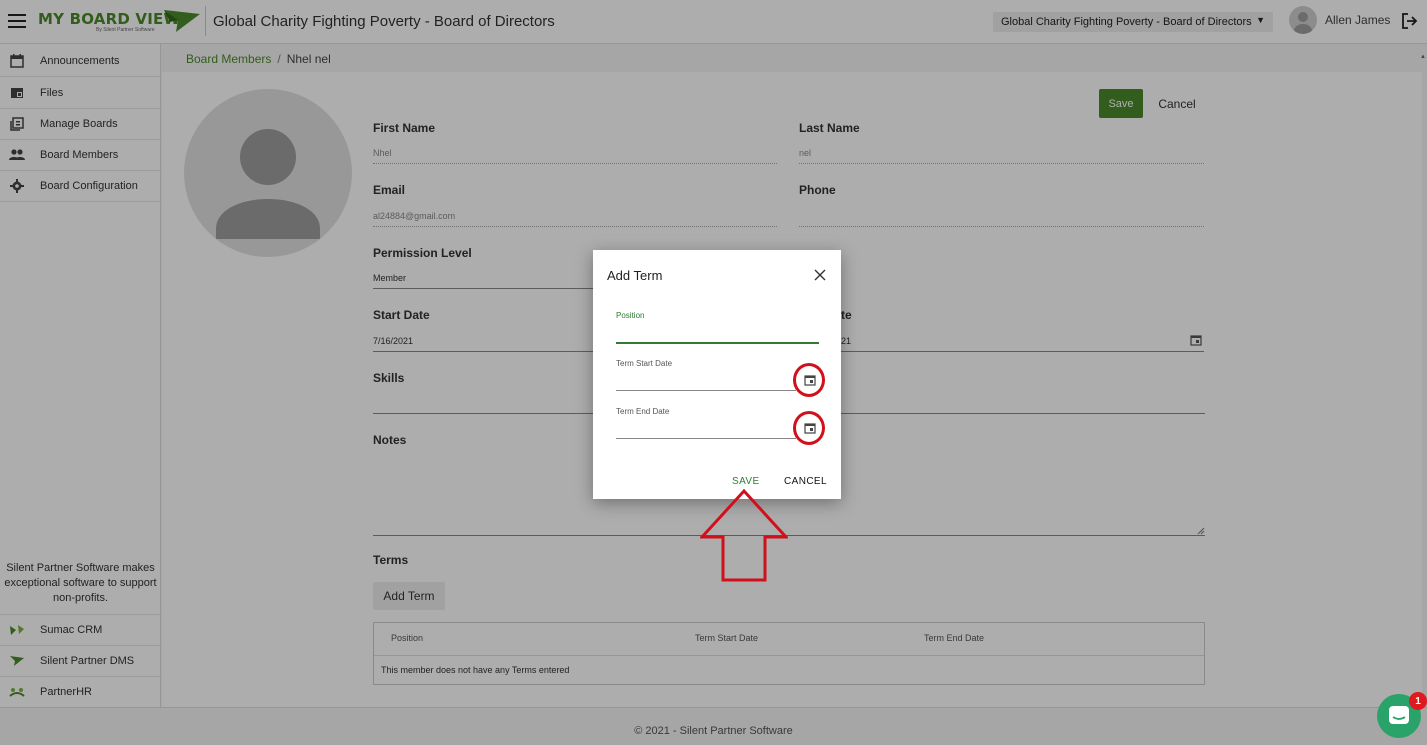  I want to click on position-label: Position, so click(630, 315).